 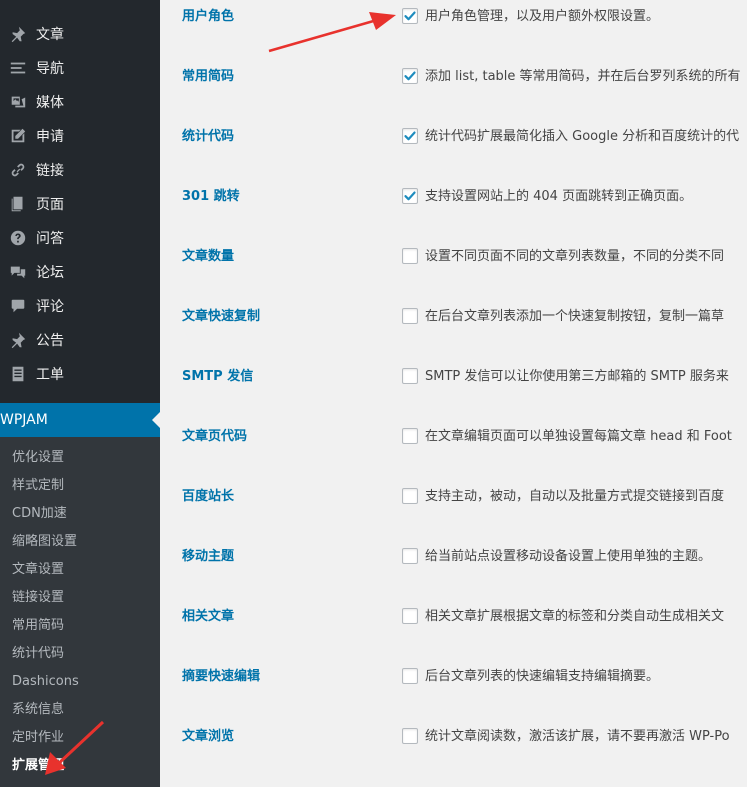 What do you see at coordinates (80, 626) in the screenshot?
I see `submenu-item: 常用简码` at bounding box center [80, 626].